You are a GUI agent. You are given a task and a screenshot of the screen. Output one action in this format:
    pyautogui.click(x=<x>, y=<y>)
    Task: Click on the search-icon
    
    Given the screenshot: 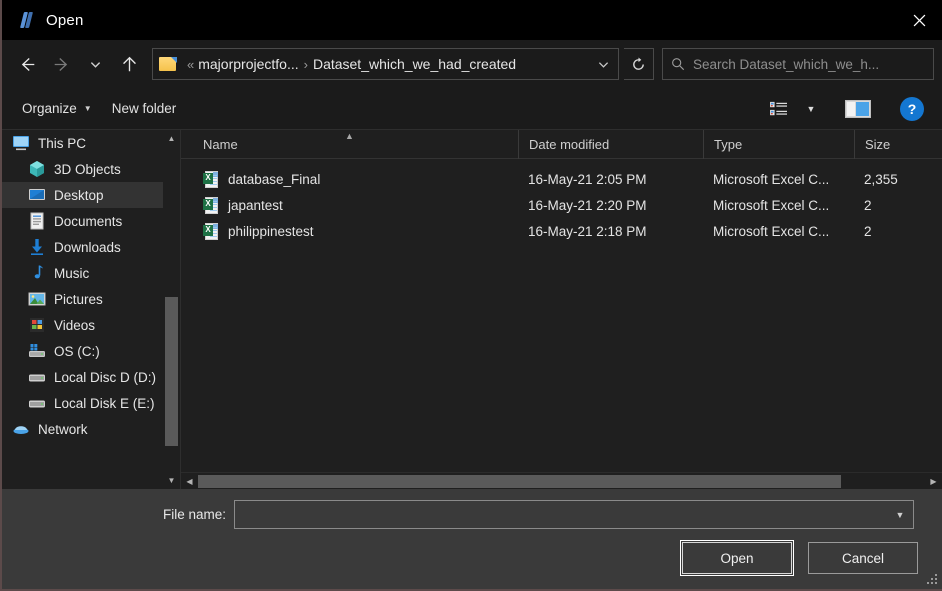 What is the action you would take?
    pyautogui.click(x=678, y=64)
    